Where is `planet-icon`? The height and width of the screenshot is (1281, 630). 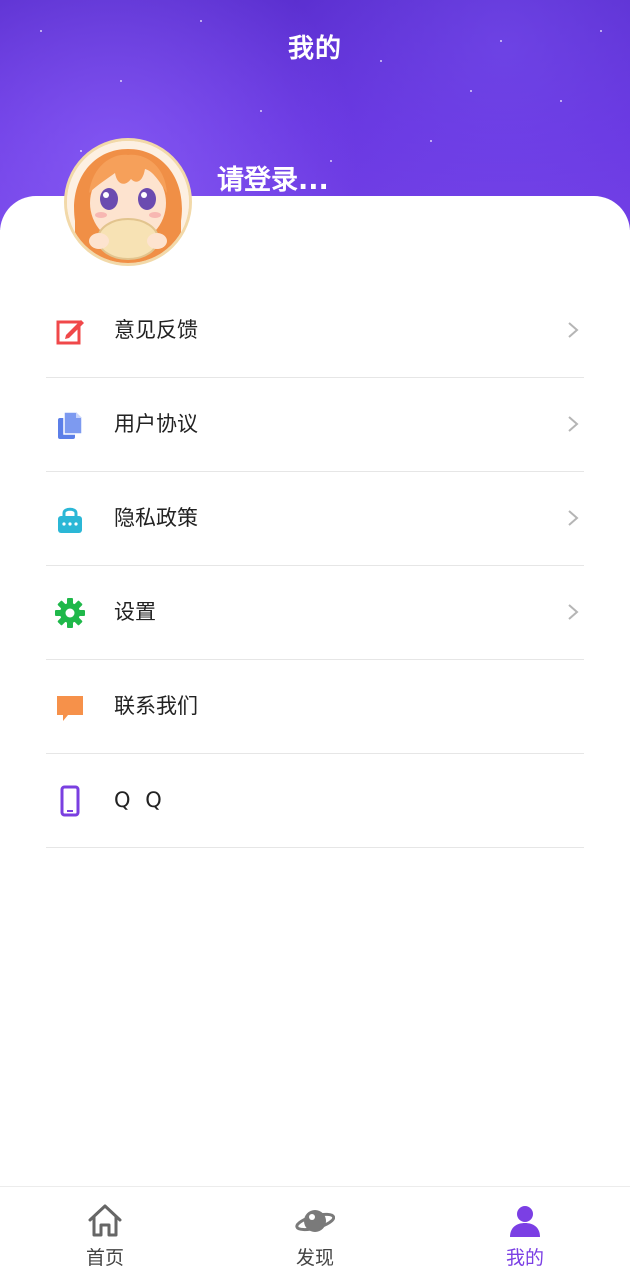 planet-icon is located at coordinates (315, 1221).